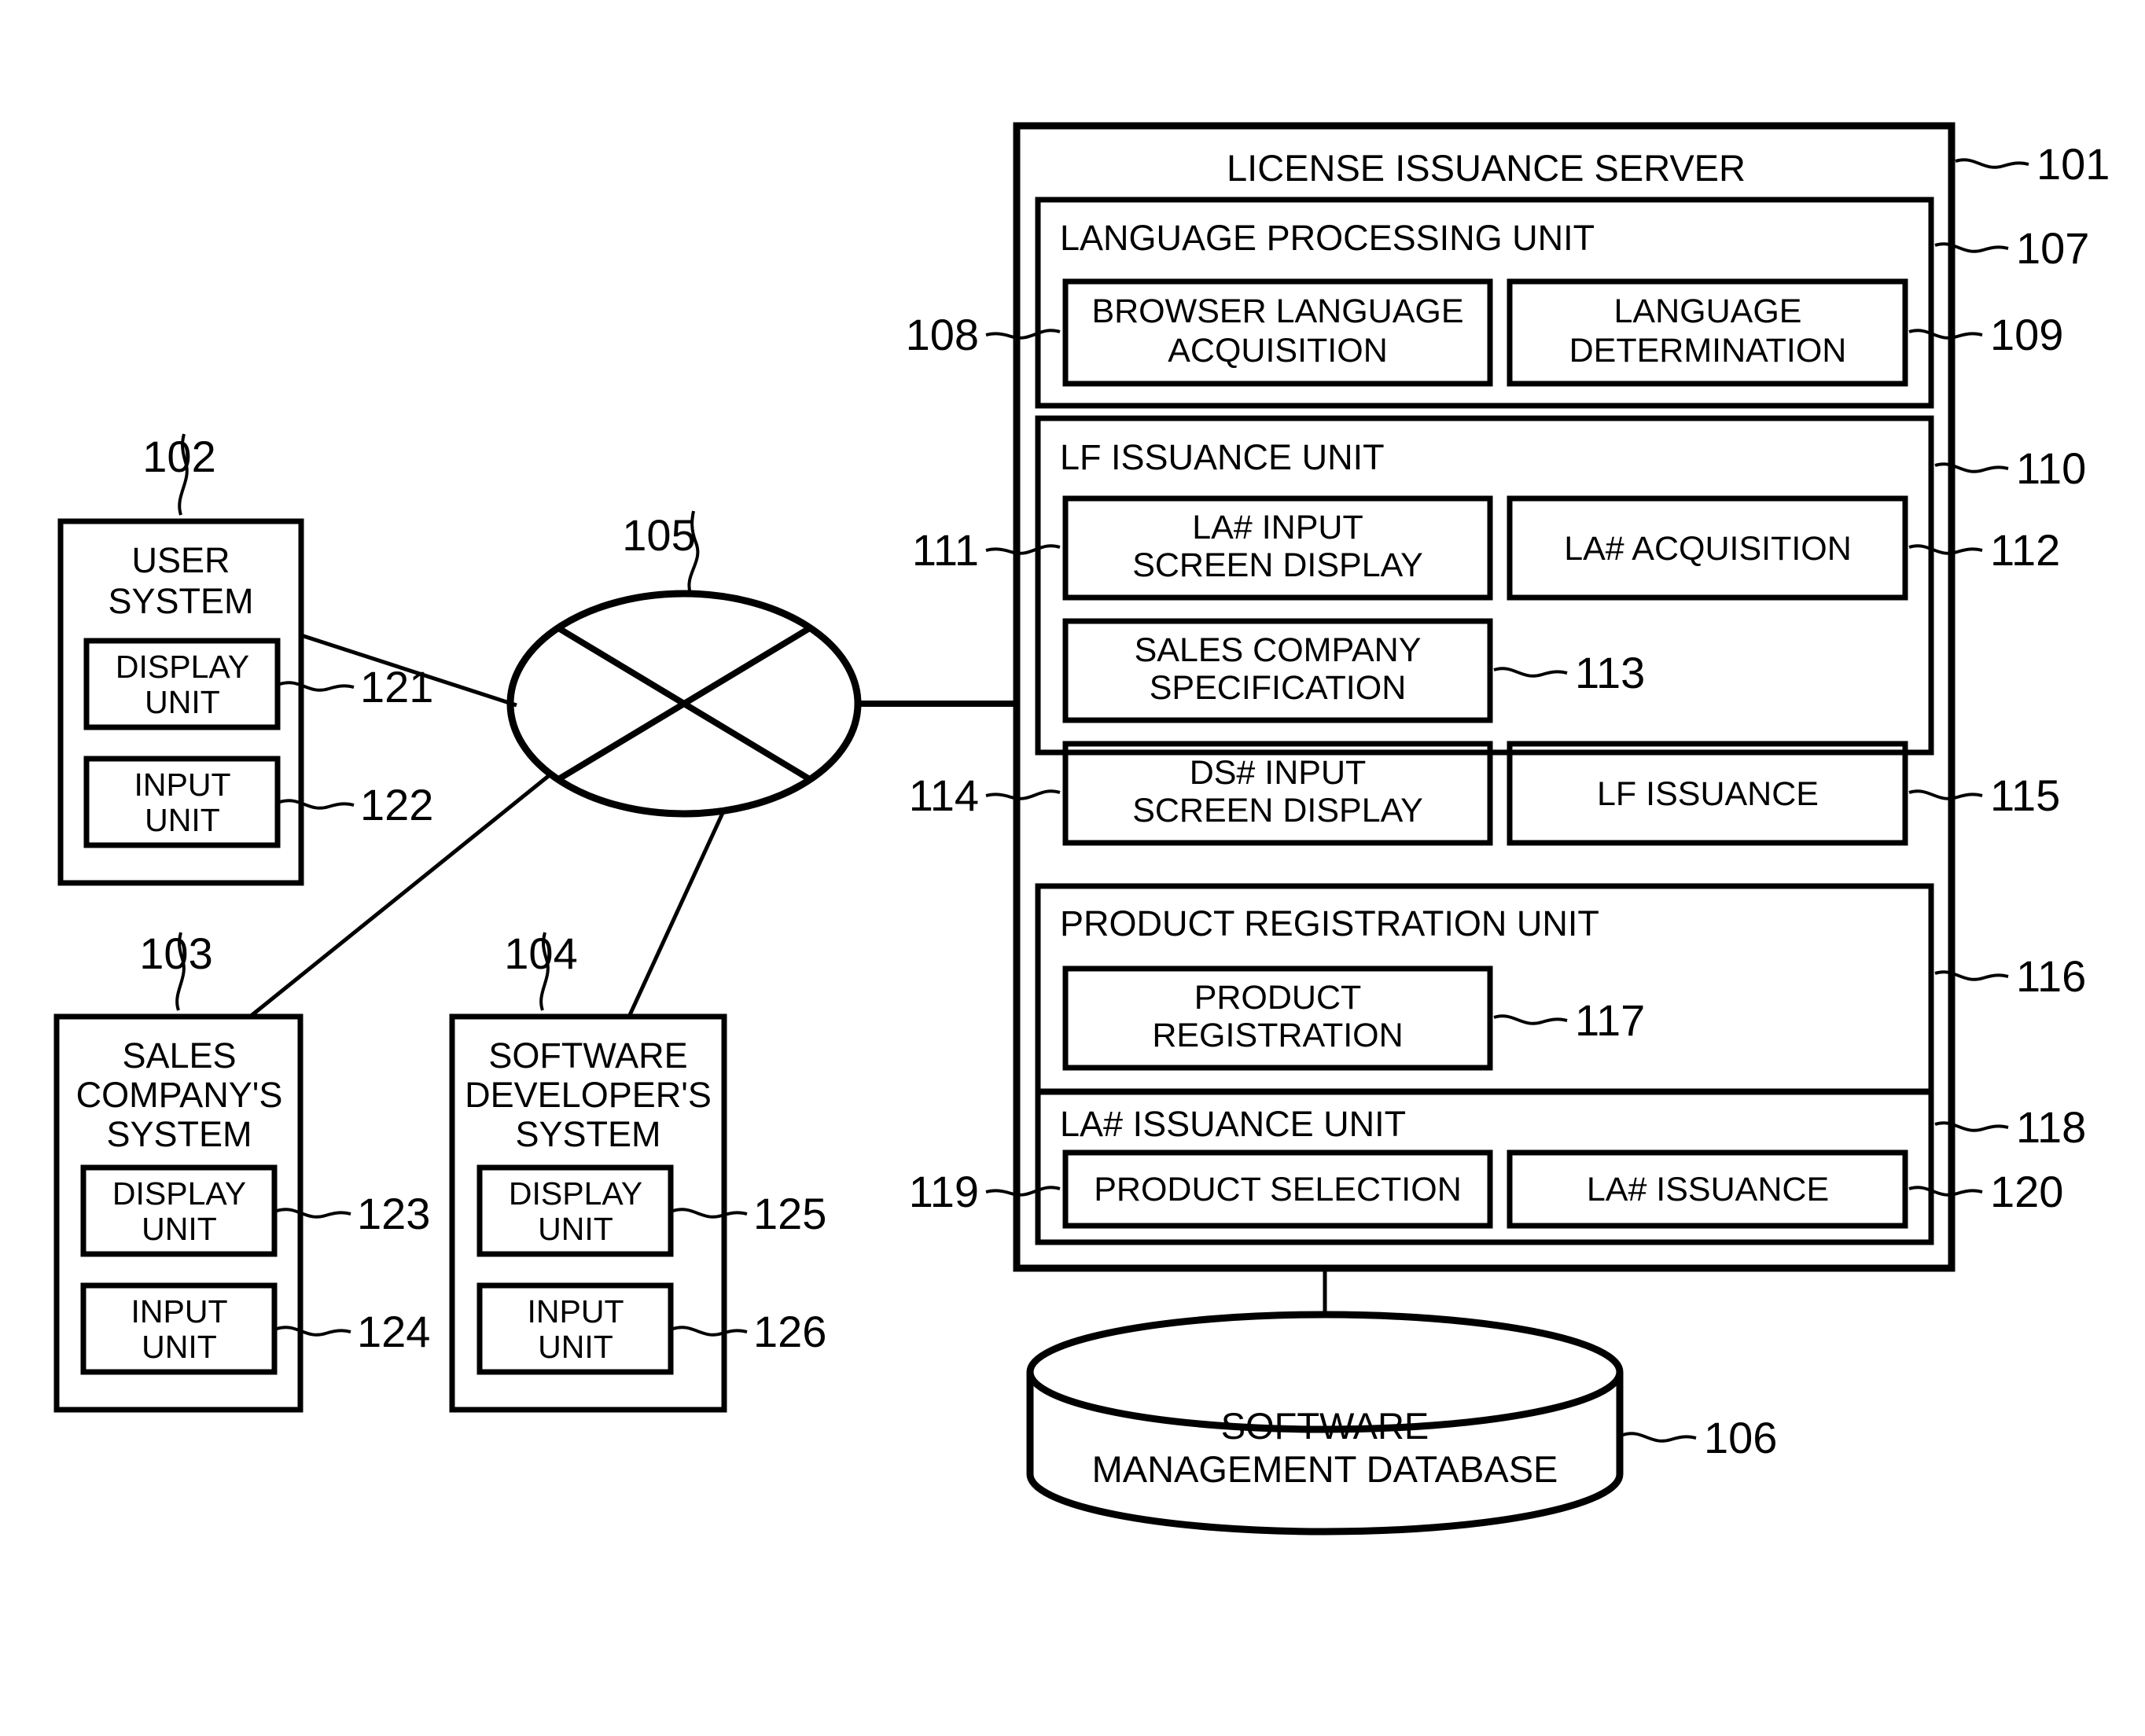 This screenshot has width=2145, height=1736. Describe the element at coordinates (396, 687) in the screenshot. I see `ref-label-121: 121` at that location.